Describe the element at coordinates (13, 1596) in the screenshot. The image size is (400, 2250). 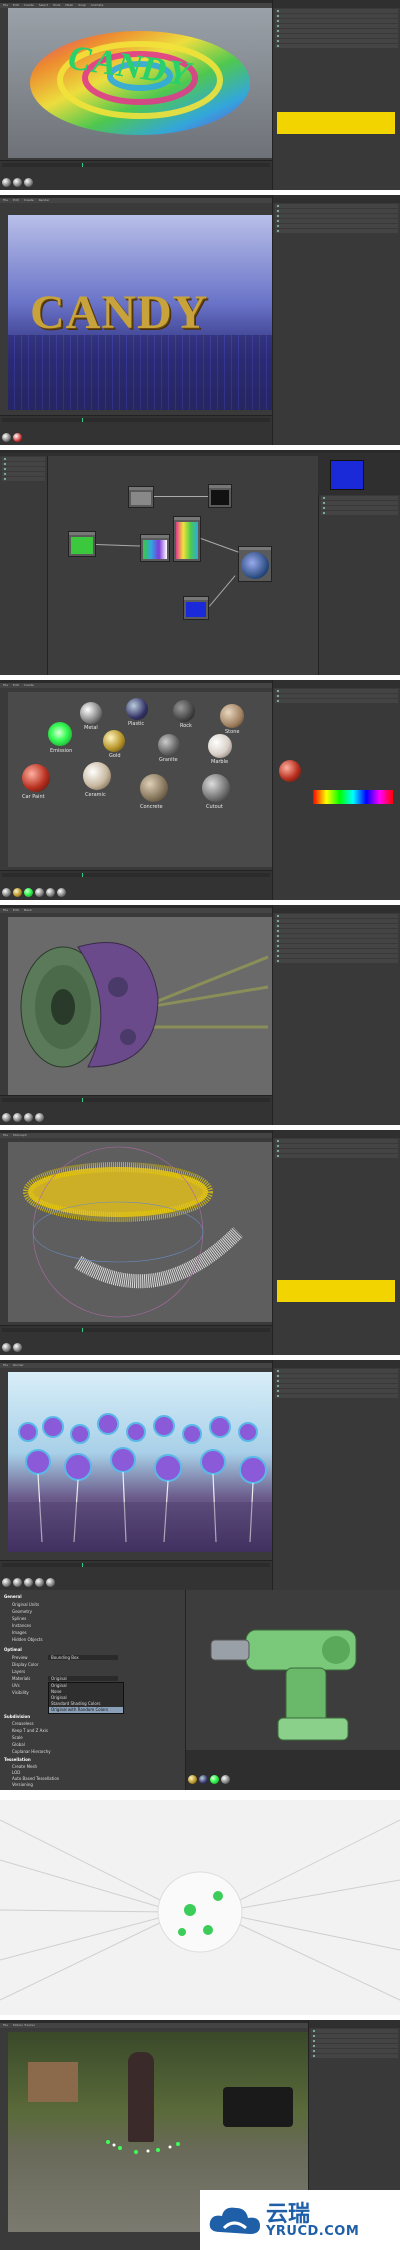
I see `section-general: General` at that location.